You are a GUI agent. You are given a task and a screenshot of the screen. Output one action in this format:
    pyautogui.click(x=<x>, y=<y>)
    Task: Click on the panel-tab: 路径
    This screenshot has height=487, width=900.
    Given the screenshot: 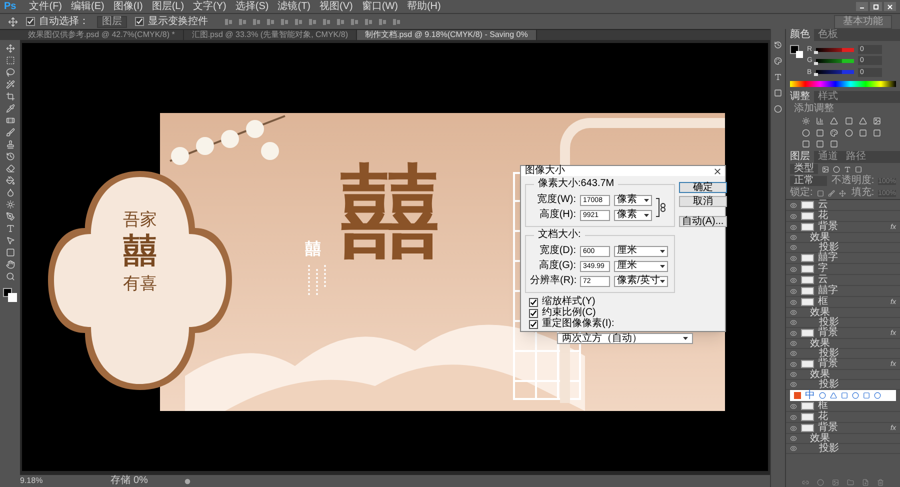 What is the action you would take?
    pyautogui.click(x=856, y=157)
    